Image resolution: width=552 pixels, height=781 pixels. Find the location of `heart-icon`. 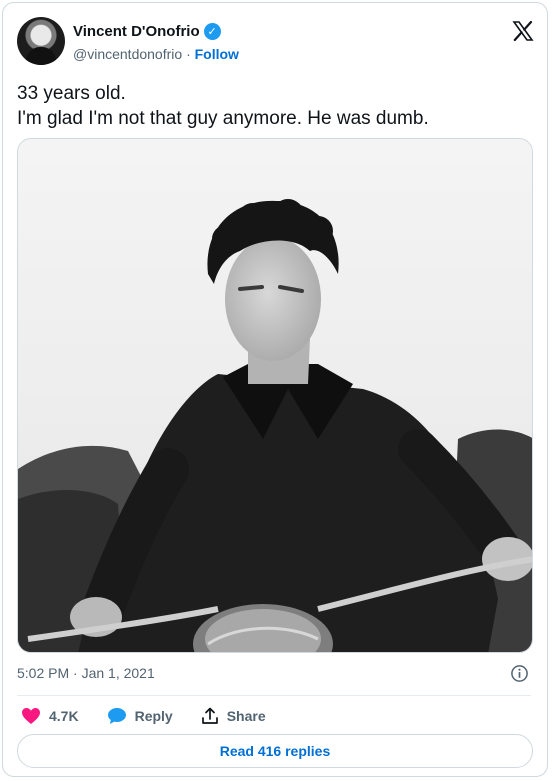

heart-icon is located at coordinates (31, 716).